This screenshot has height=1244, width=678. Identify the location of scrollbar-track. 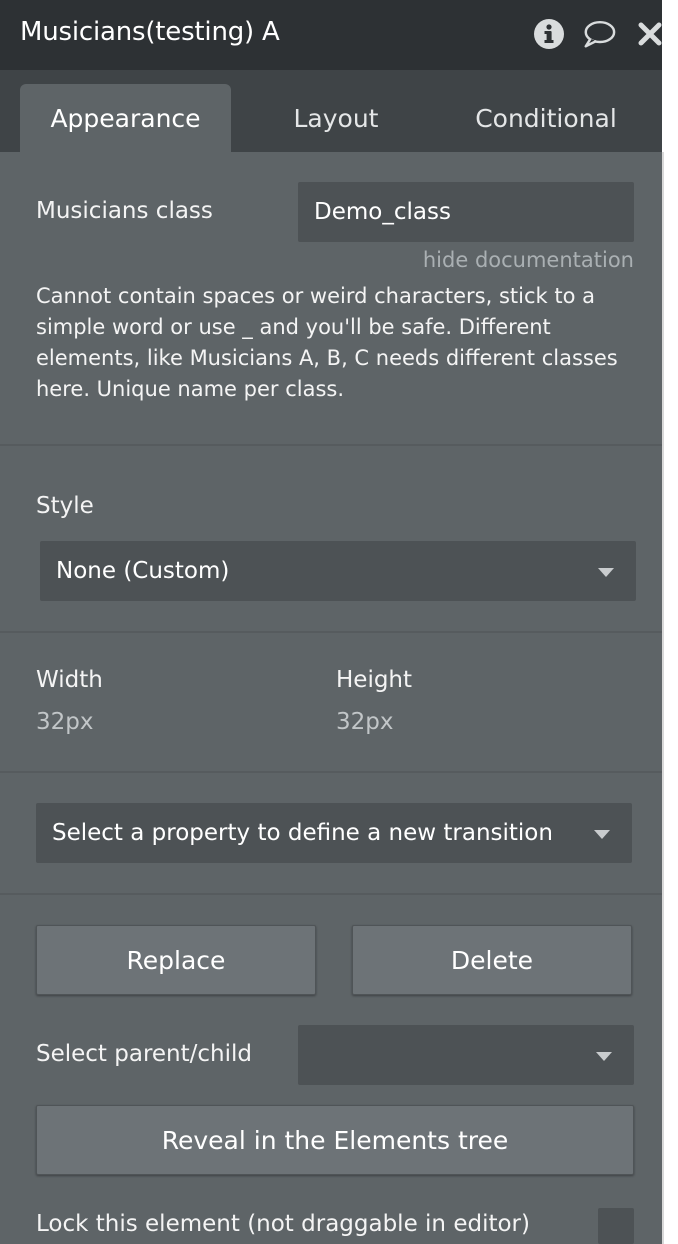
(663, 698).